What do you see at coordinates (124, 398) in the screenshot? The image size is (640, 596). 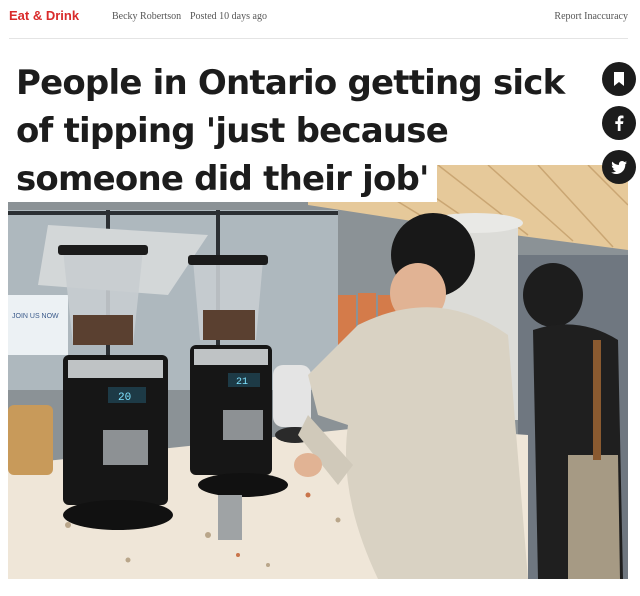 I see `grinder-left-display: 20` at bounding box center [124, 398].